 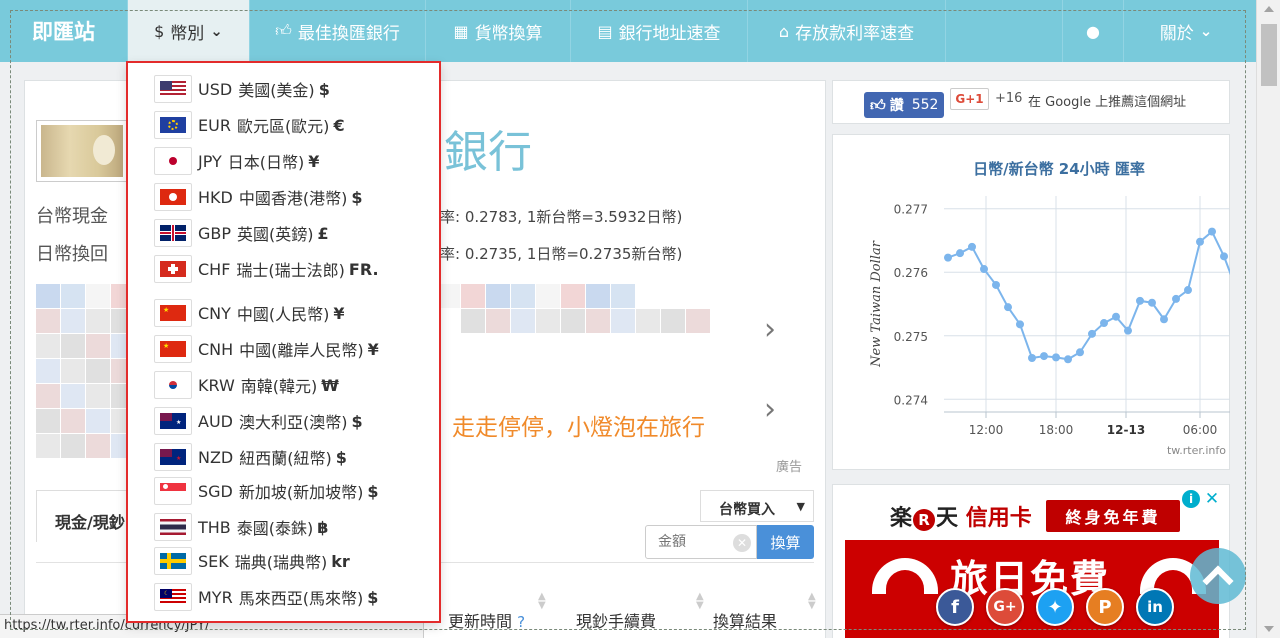 I want to click on currency-code: AUD, so click(x=215, y=421).